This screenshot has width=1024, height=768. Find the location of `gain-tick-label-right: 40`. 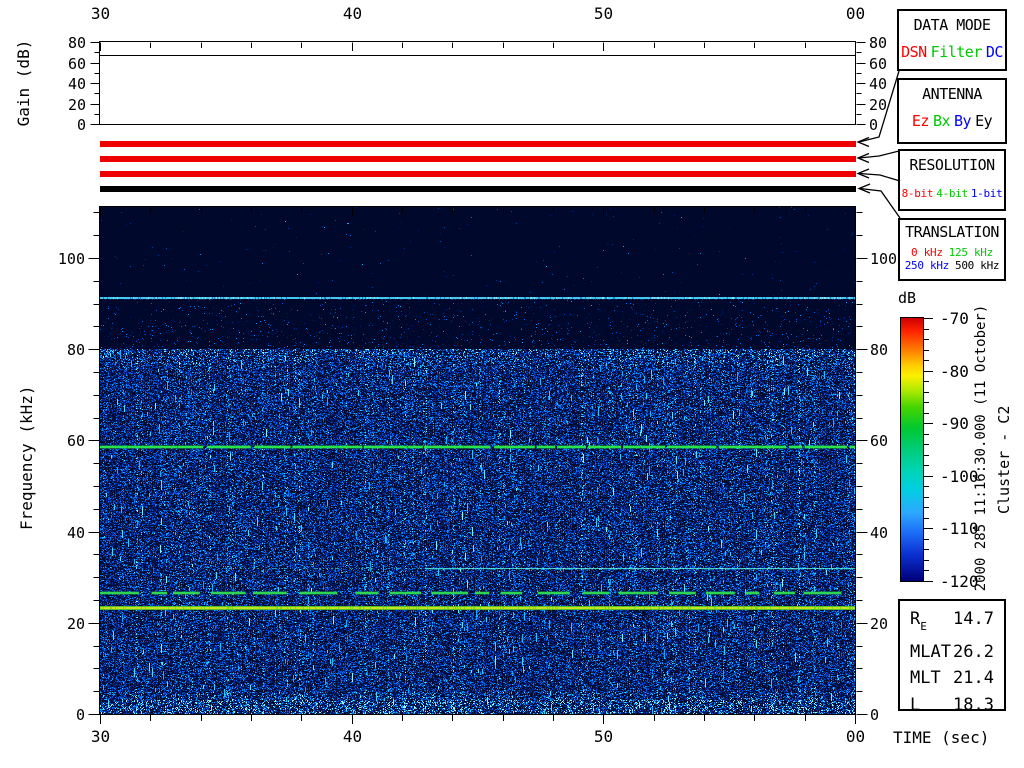

gain-tick-label-right: 40 is located at coordinates (878, 83).